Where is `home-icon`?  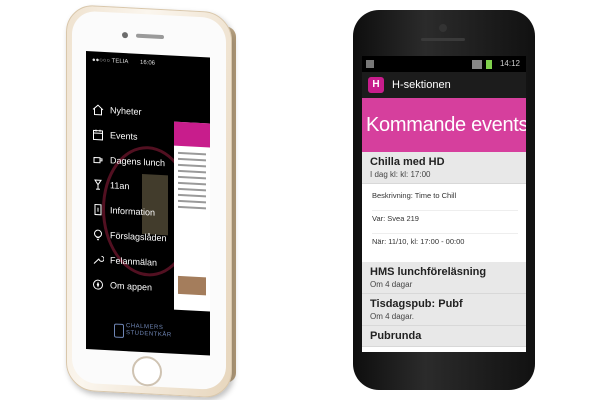
home-icon is located at coordinates (98, 110).